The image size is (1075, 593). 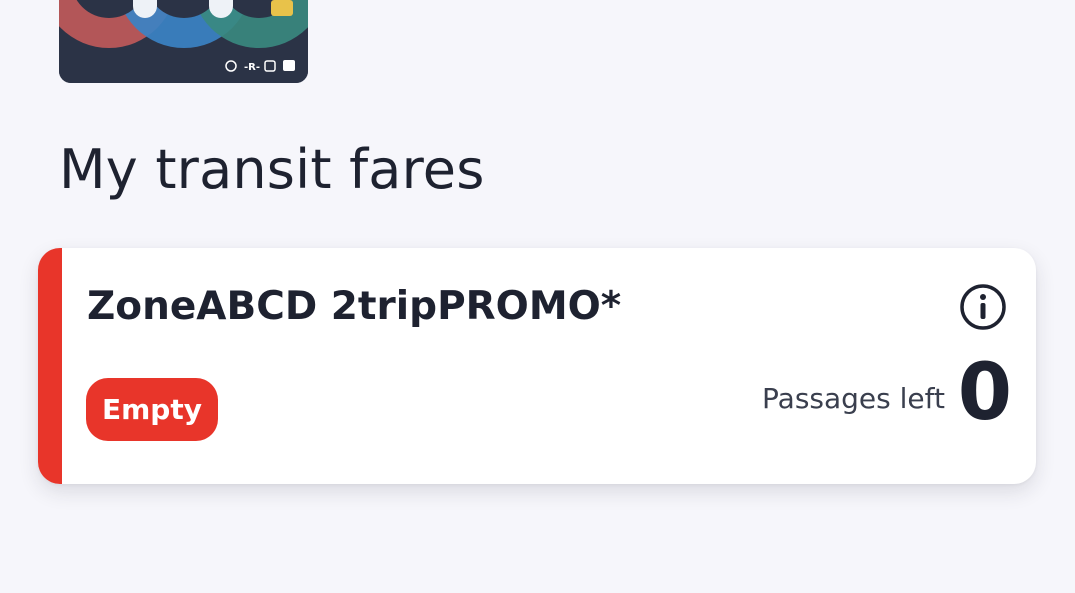 I want to click on page-title: My transit fares, so click(x=272, y=169).